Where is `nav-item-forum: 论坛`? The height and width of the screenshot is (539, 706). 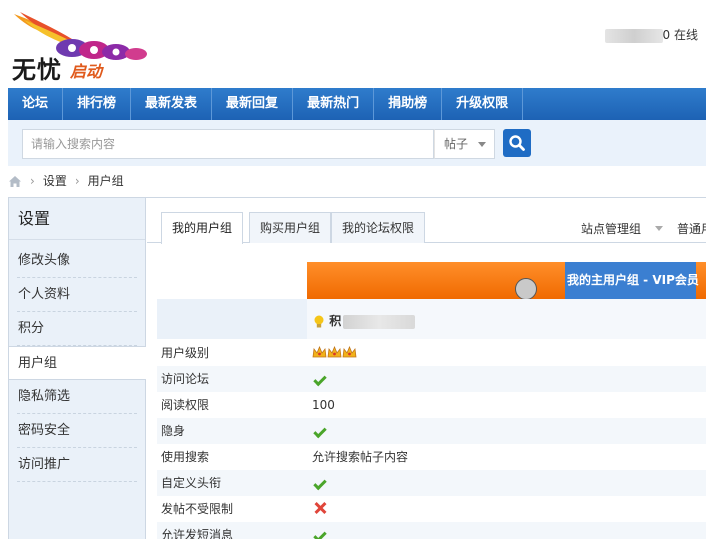 nav-item-forum: 论坛 is located at coordinates (36, 104).